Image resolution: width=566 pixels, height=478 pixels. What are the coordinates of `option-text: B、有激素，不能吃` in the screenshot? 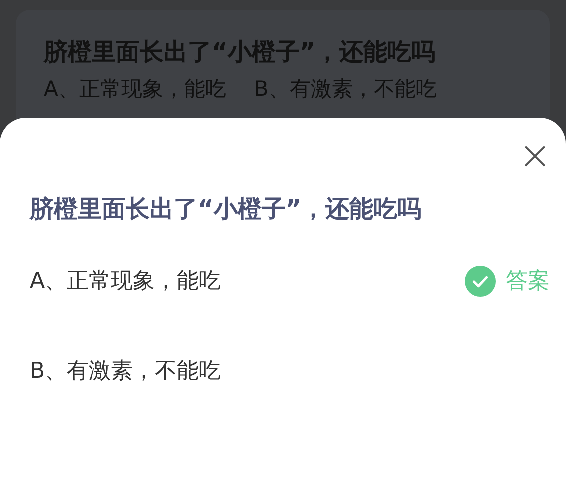 It's located at (290, 371).